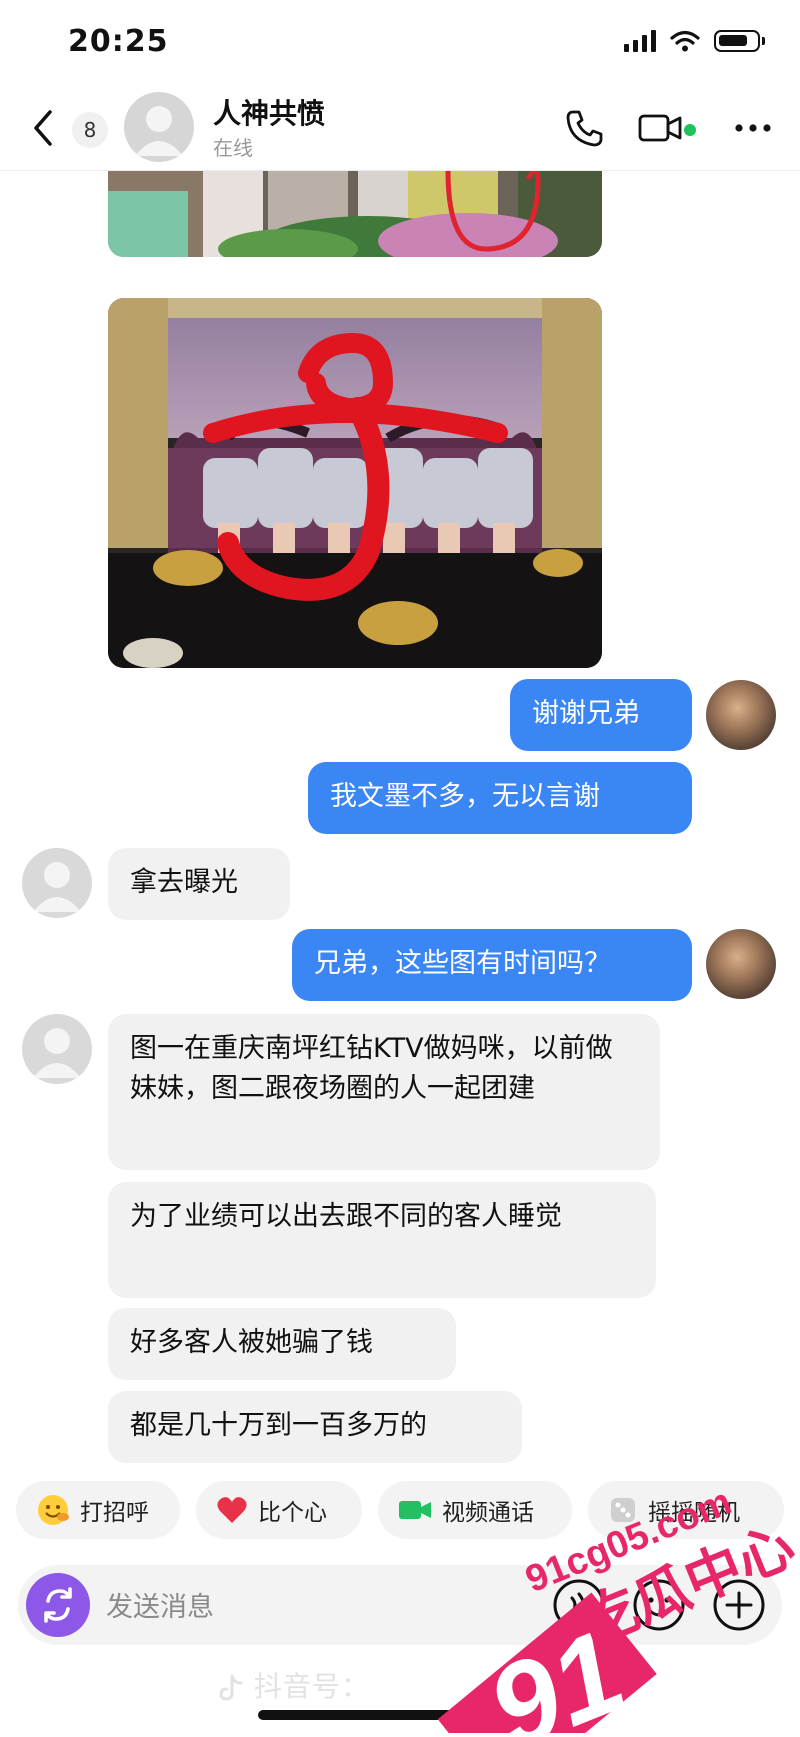 The height and width of the screenshot is (1737, 800). I want to click on refresh-icon, so click(58, 1605).